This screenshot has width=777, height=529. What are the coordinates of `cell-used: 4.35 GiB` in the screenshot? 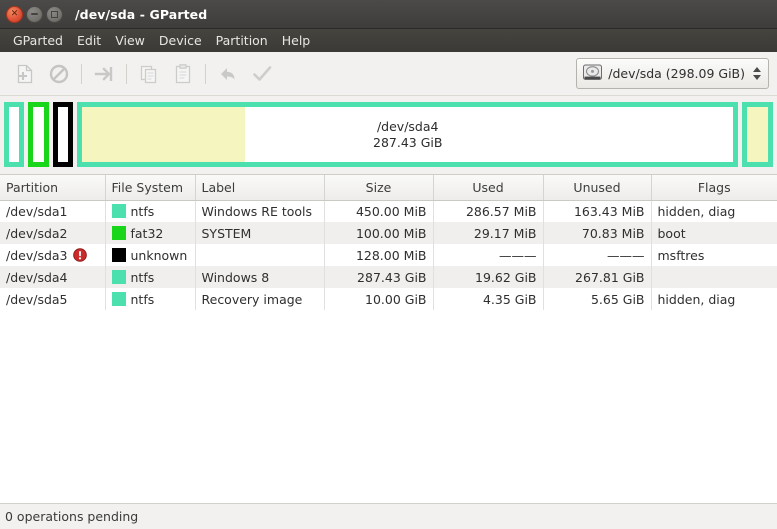 It's located at (488, 299).